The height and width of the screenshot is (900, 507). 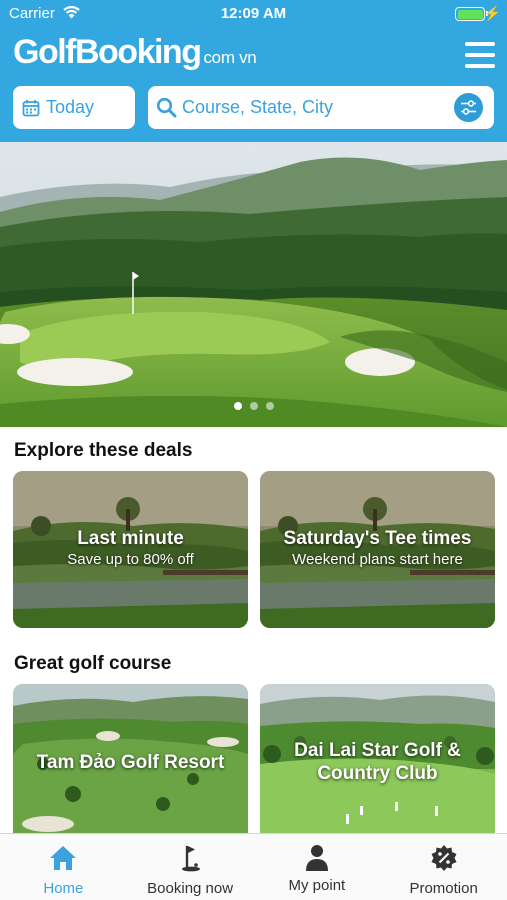 What do you see at coordinates (93, 663) in the screenshot?
I see `courses-section-title: Great golf course` at bounding box center [93, 663].